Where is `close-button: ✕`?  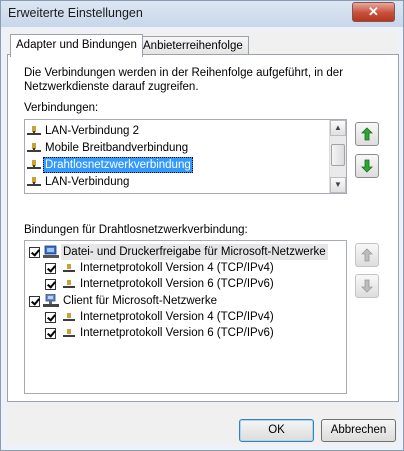
close-button: ✕ is located at coordinates (373, 12).